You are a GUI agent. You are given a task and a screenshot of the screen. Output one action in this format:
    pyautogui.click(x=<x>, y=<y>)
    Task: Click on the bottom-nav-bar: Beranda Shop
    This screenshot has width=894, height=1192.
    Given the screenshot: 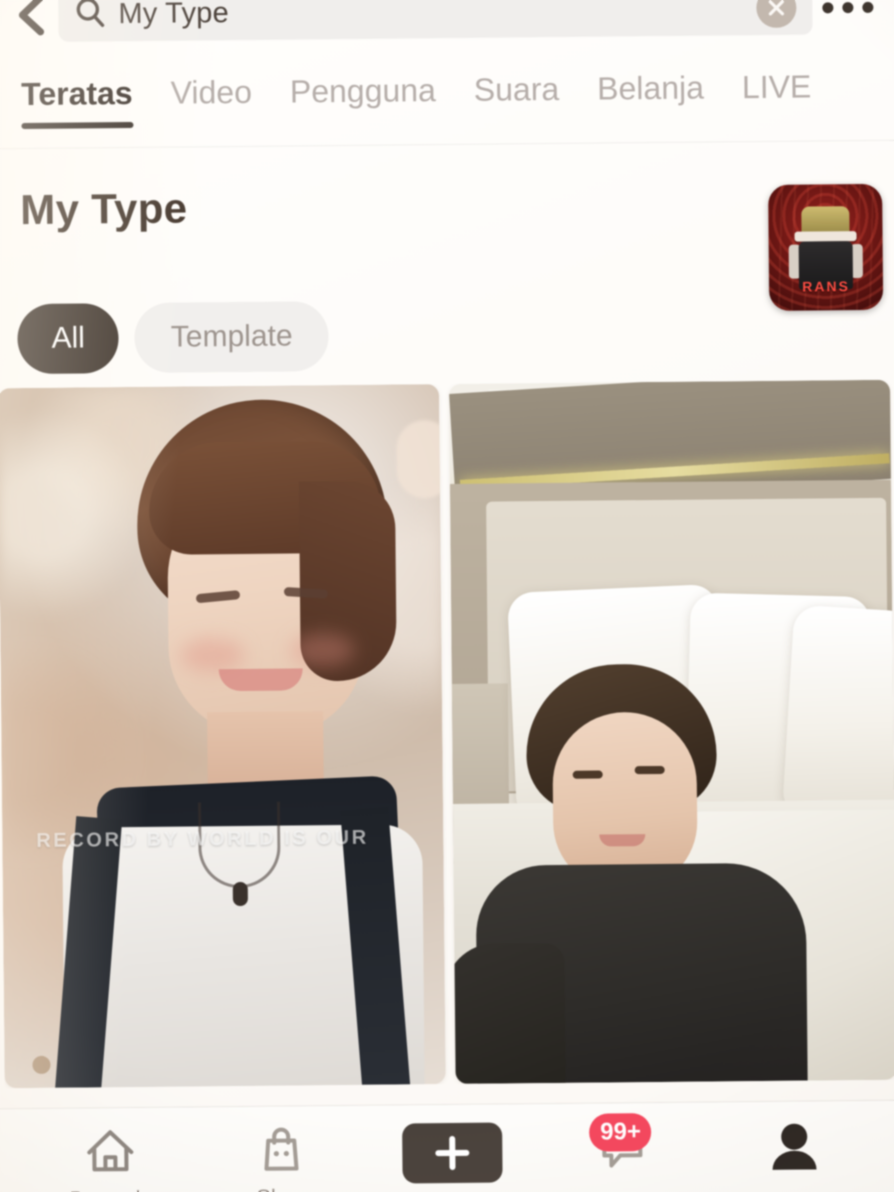 What is the action you would take?
    pyautogui.click(x=447, y=1146)
    